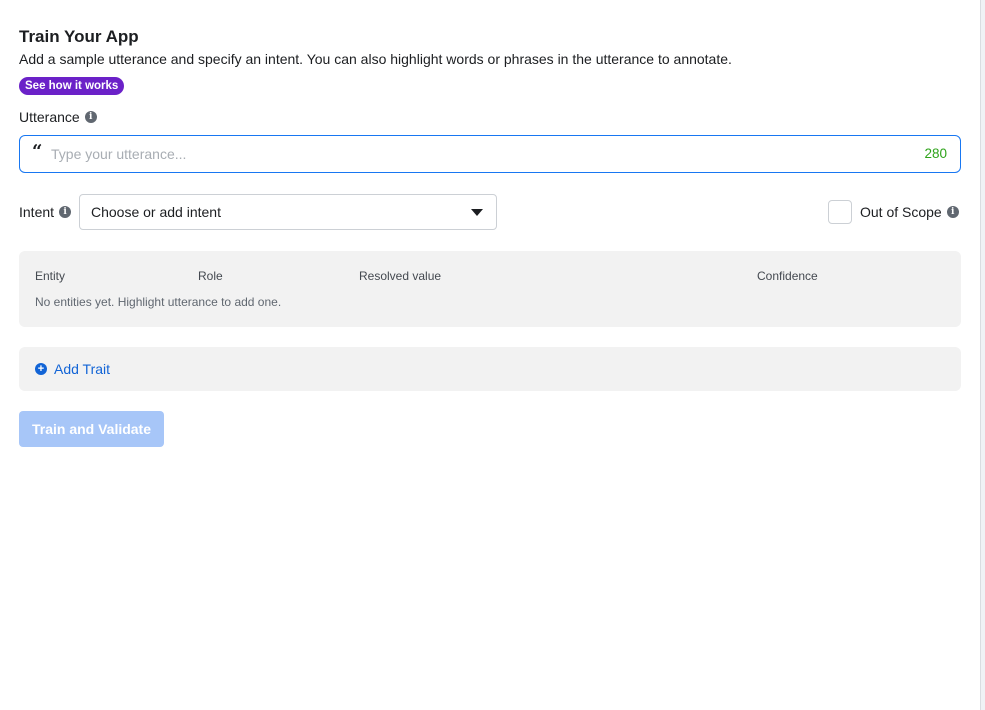 Image resolution: width=985 pixels, height=710 pixels. I want to click on utterance-label-row: Utterance i, so click(58, 117).